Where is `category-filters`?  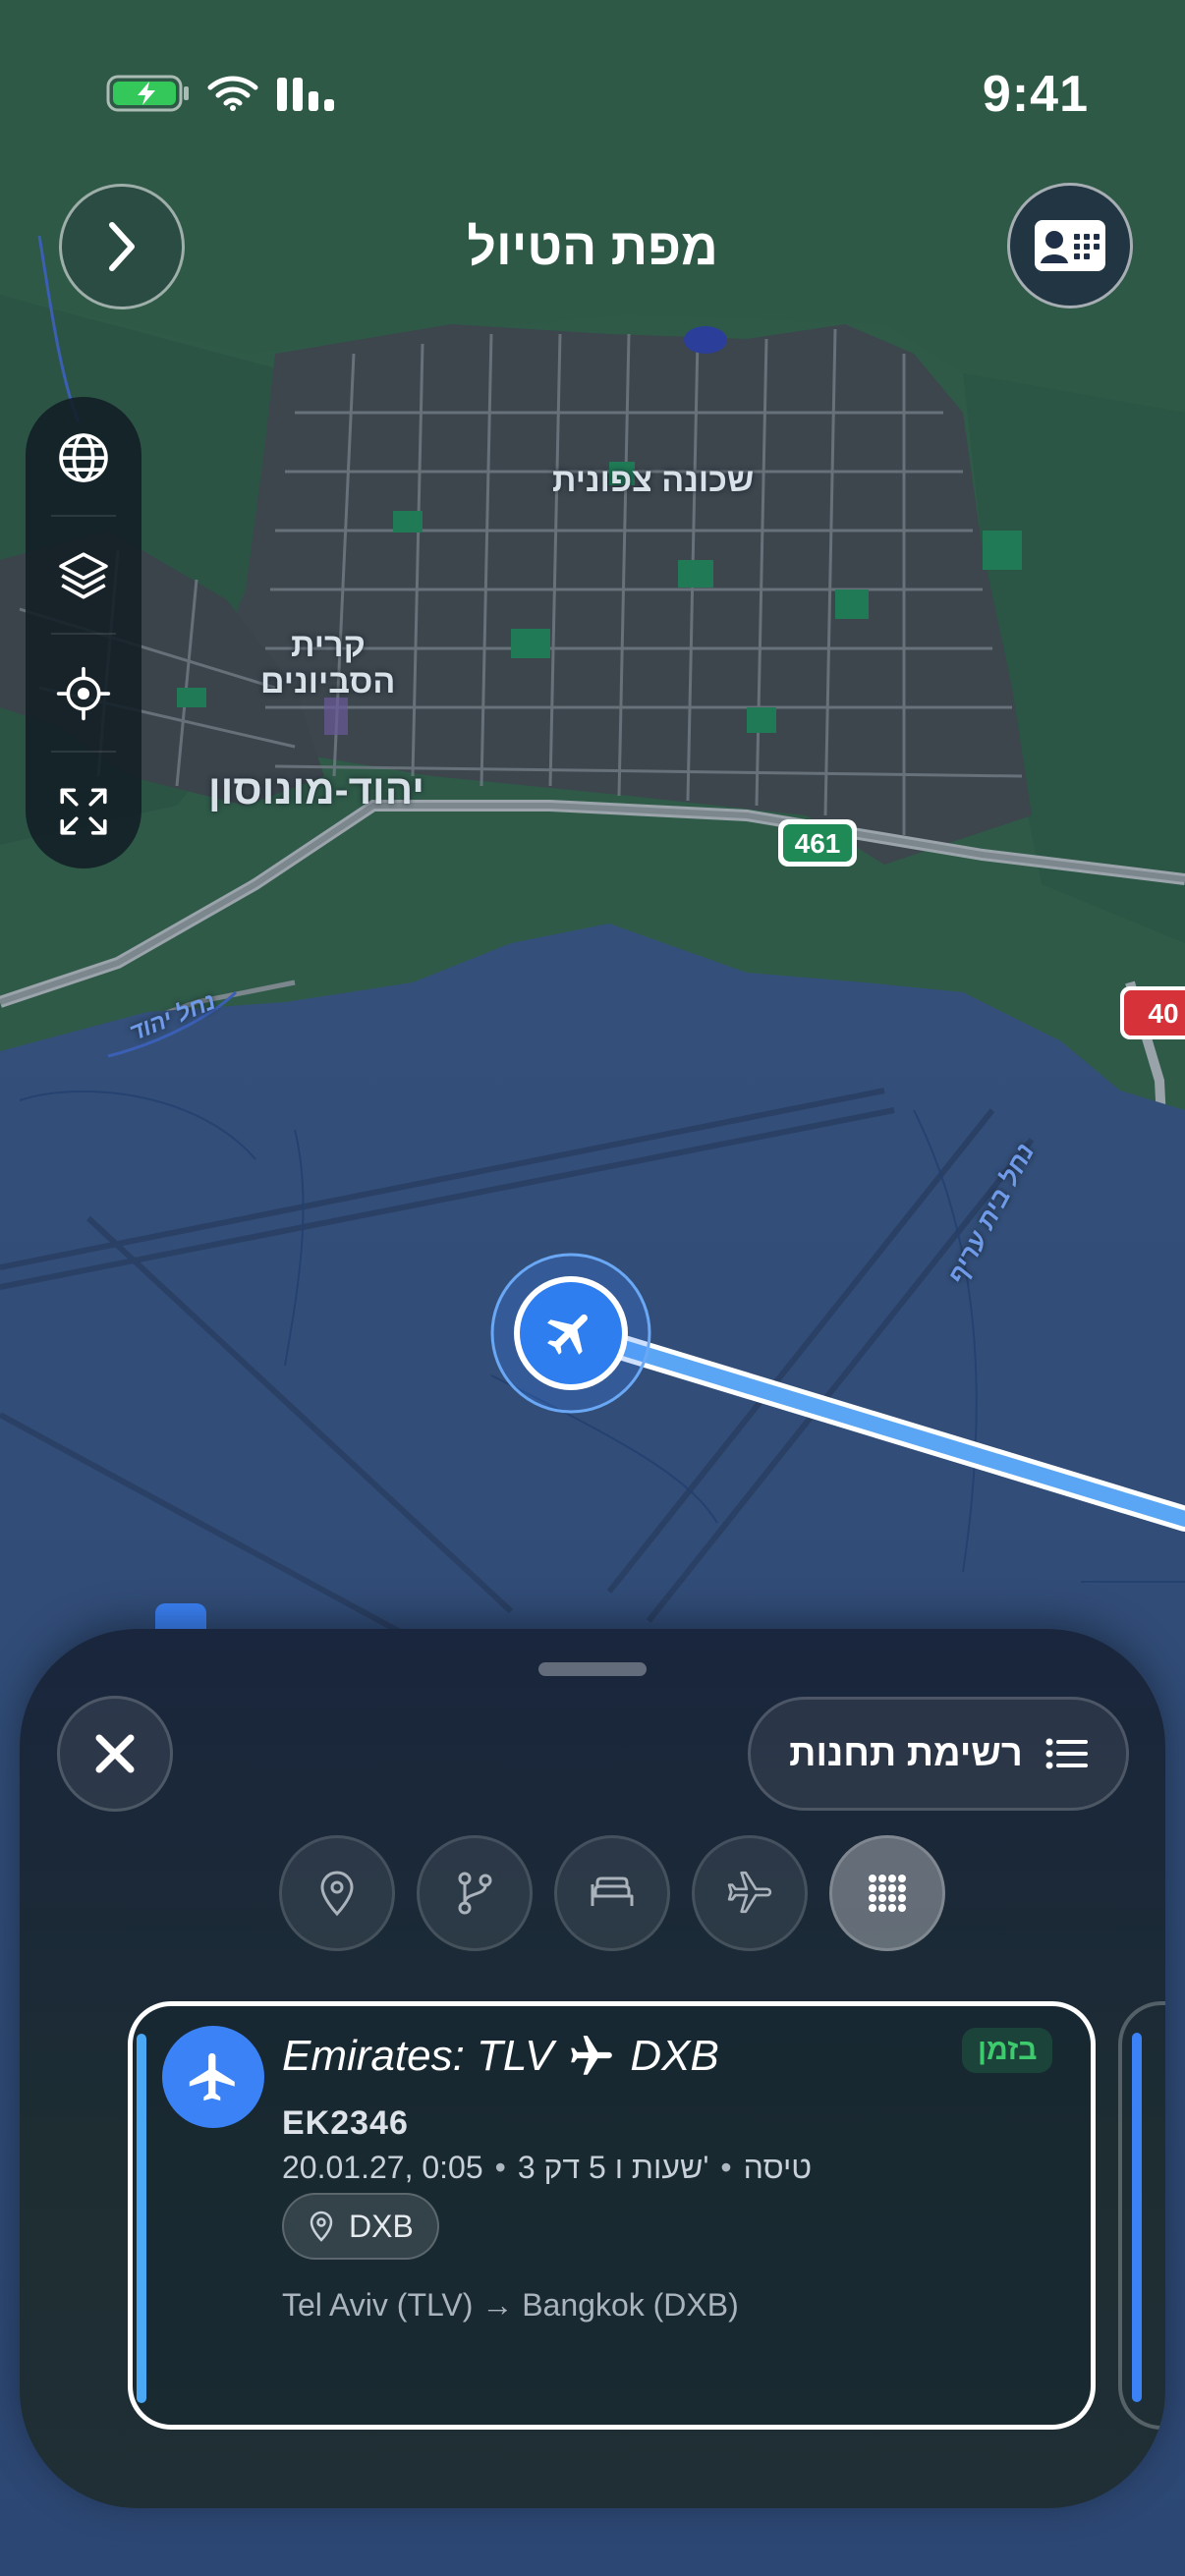
category-filters is located at coordinates (603, 1894).